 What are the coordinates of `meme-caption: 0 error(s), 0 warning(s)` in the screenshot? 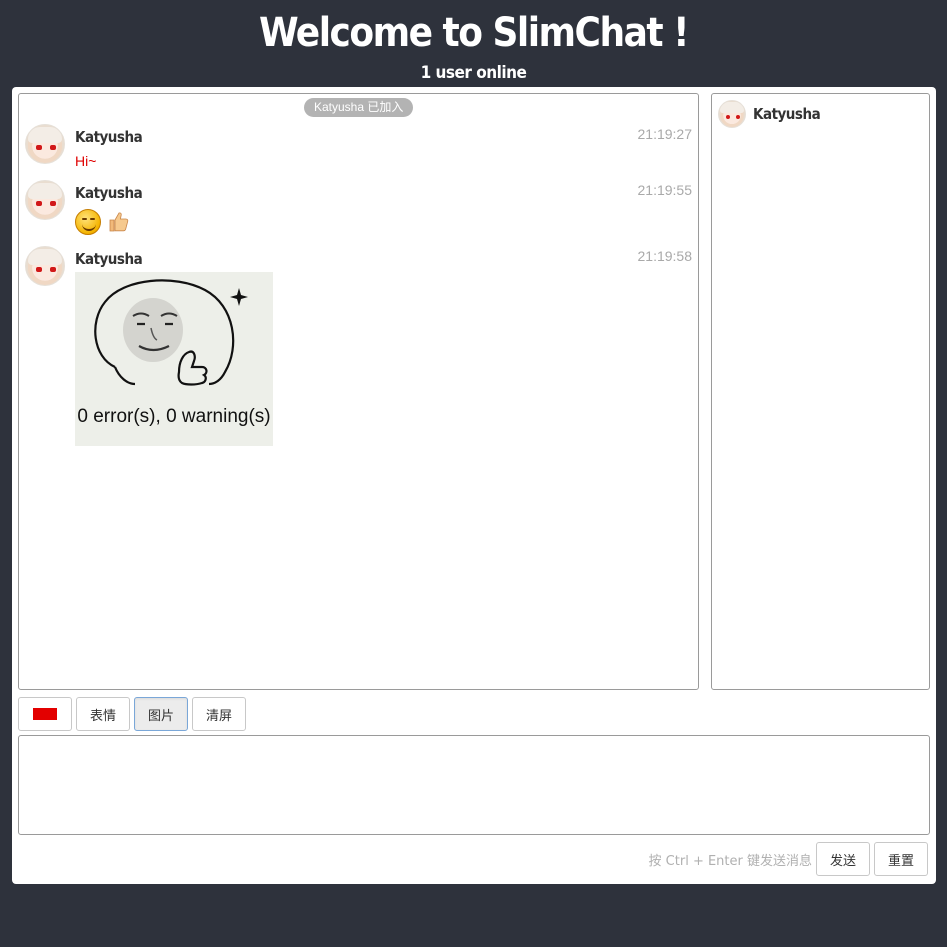 It's located at (174, 416).